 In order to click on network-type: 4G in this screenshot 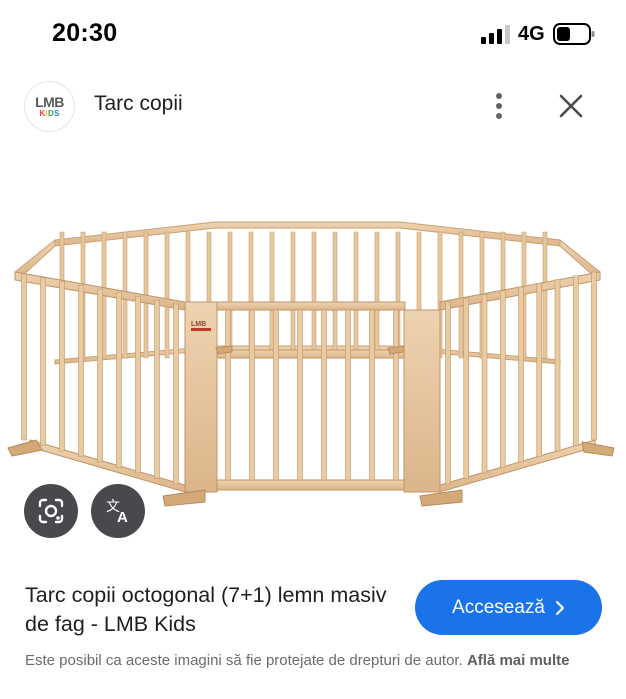, I will do `click(531, 34)`.